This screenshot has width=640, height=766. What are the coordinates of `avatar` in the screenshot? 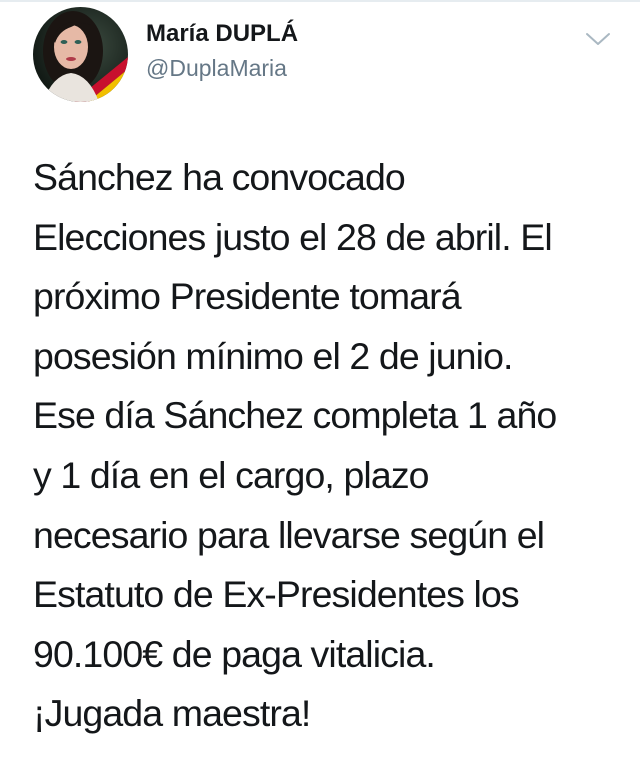 It's located at (80, 54).